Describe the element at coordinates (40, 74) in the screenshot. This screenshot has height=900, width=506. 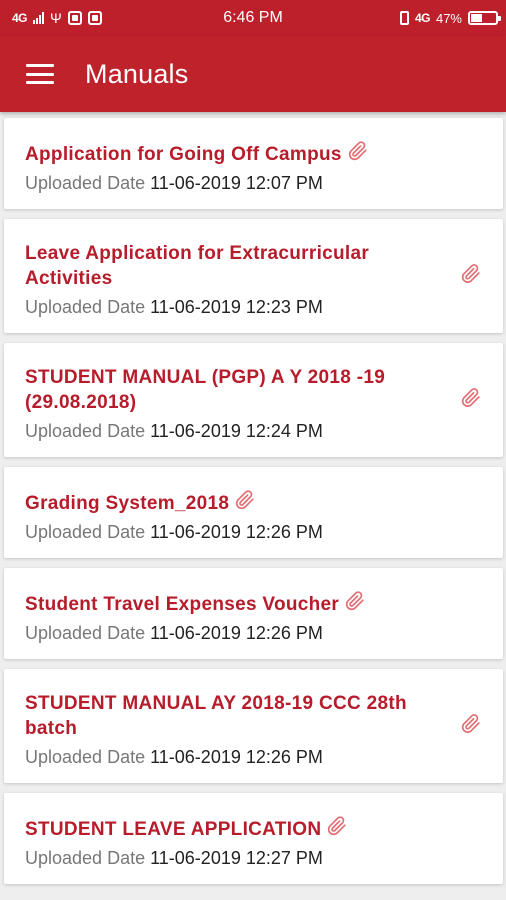
I see `hamburger-menu-icon` at that location.